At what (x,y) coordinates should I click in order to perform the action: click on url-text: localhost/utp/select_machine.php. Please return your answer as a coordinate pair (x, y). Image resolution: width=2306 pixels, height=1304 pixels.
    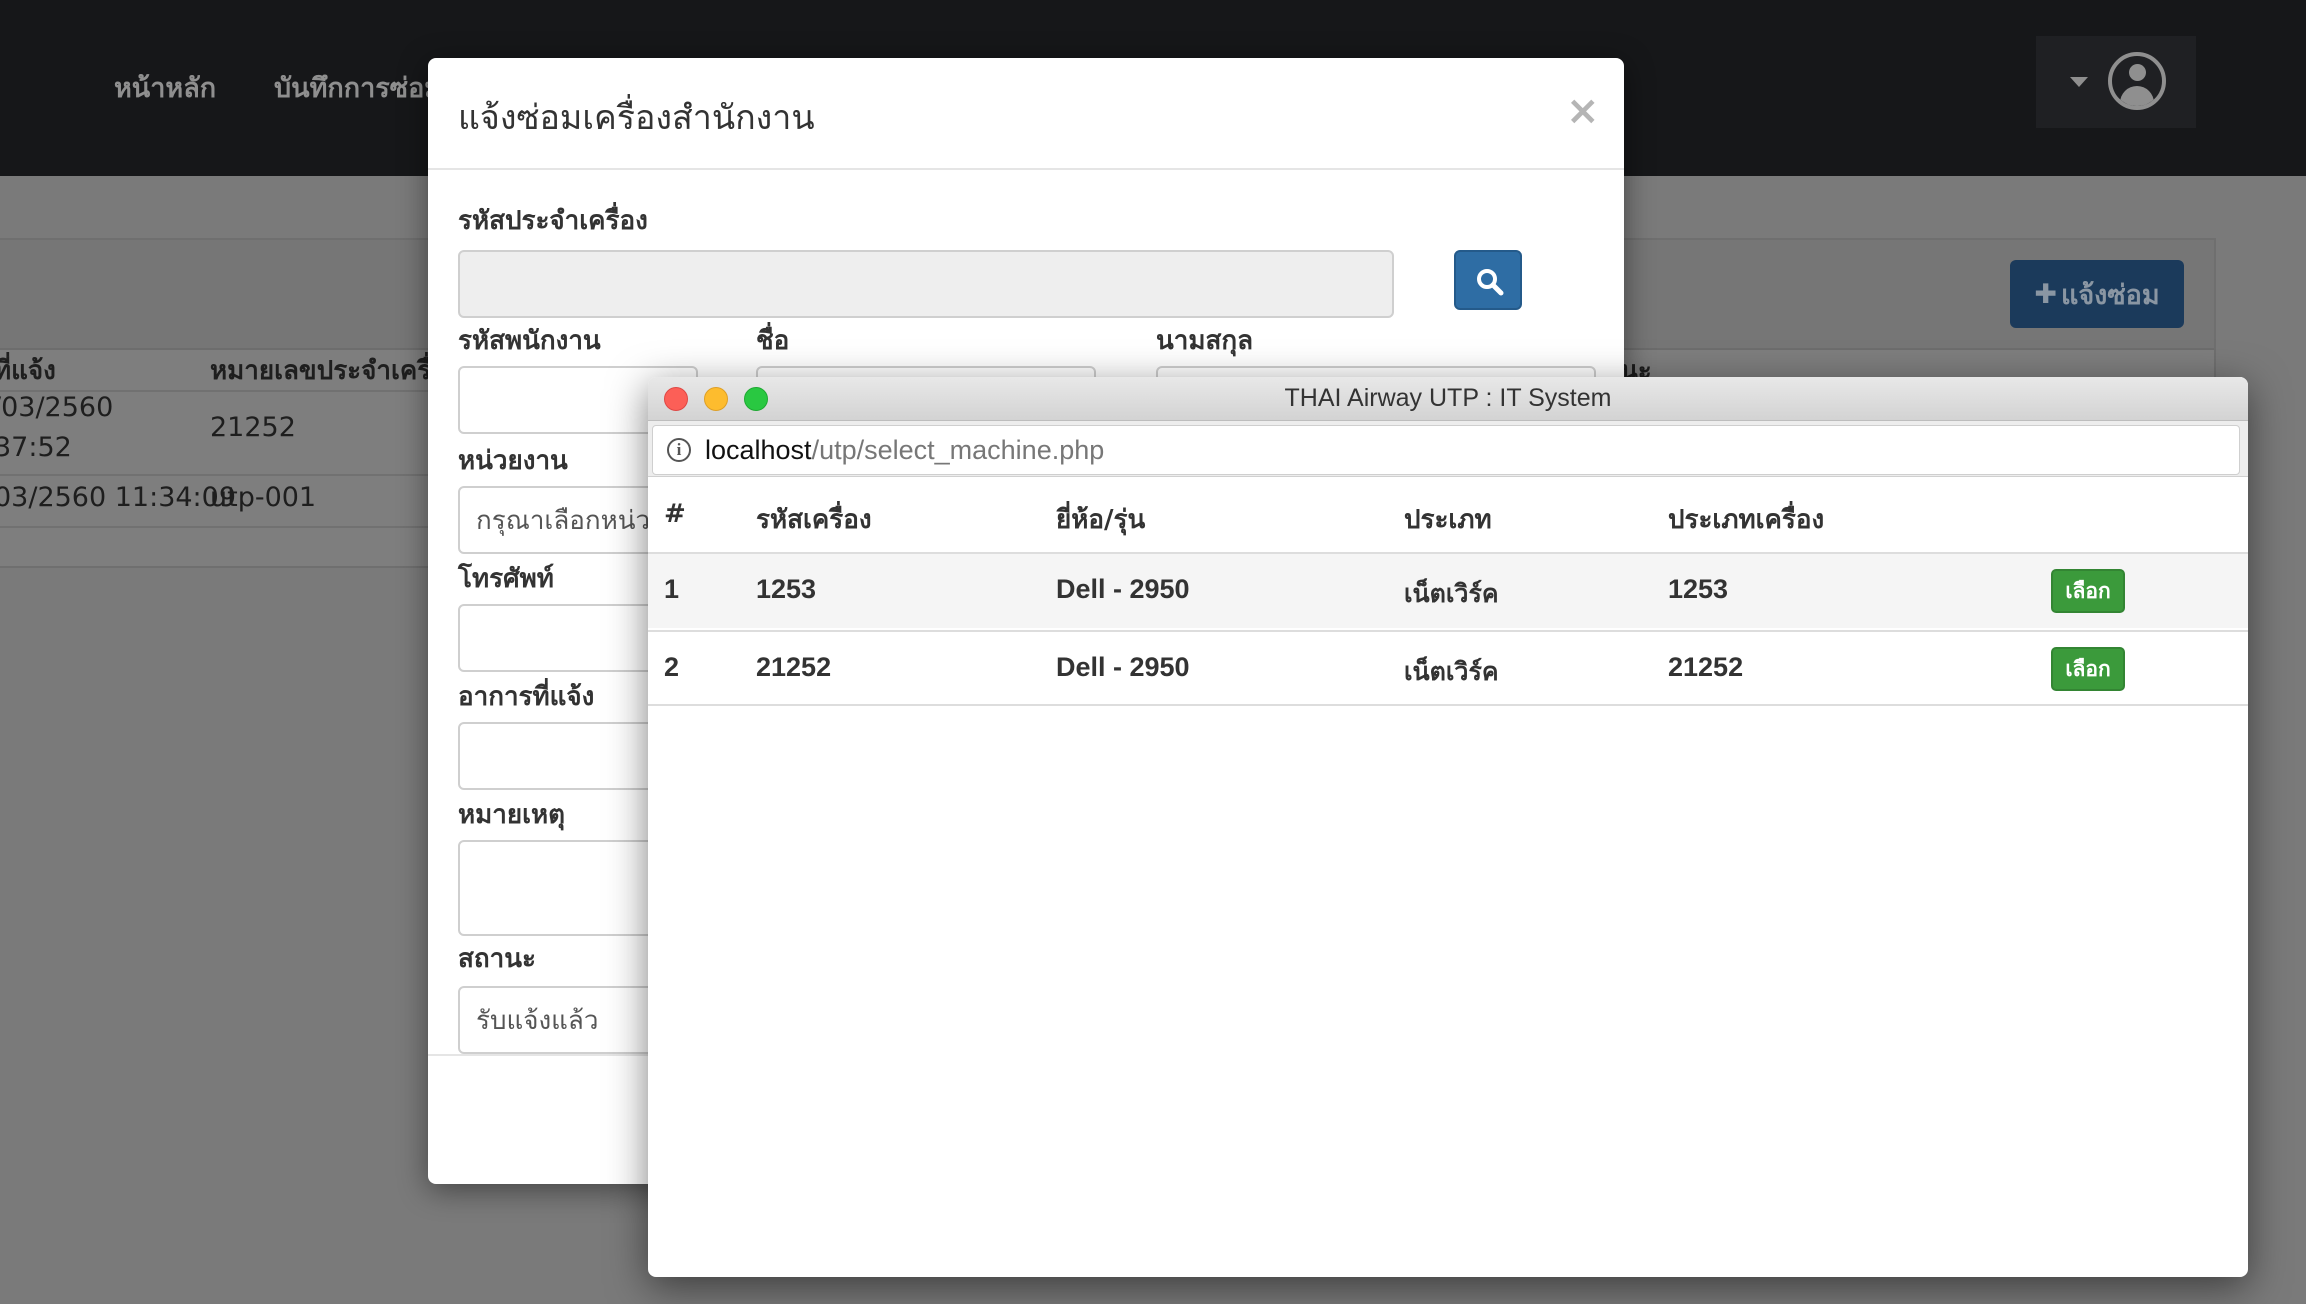
    Looking at the image, I should click on (904, 450).